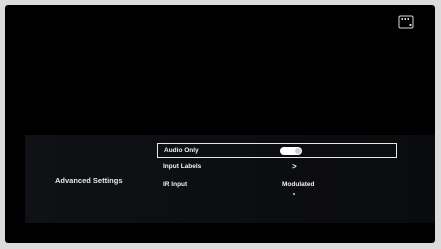  What do you see at coordinates (294, 166) in the screenshot?
I see `chevron-right-icon: >` at bounding box center [294, 166].